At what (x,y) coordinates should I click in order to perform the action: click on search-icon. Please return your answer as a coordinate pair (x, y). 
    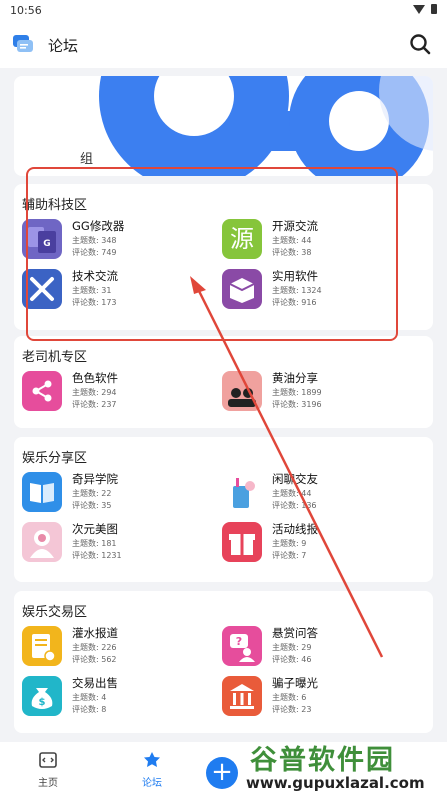
    Looking at the image, I should click on (420, 44).